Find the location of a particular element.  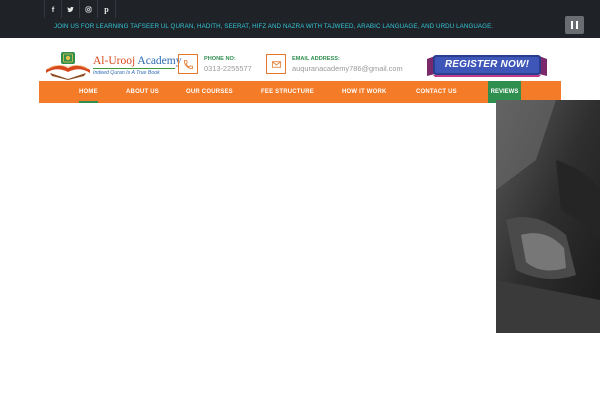

facebook-link: f is located at coordinates (53, 9).